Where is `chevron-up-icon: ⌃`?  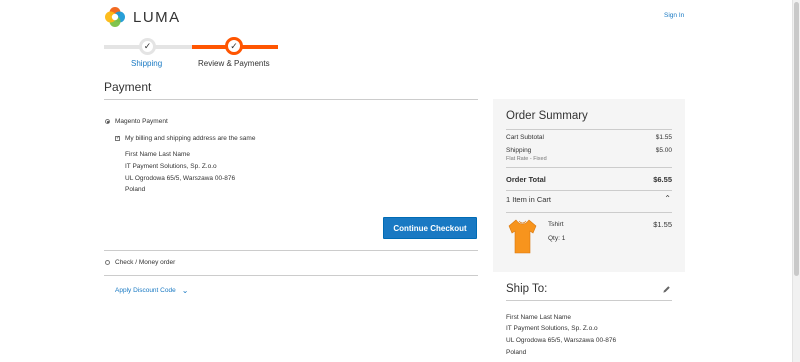 chevron-up-icon: ⌃ is located at coordinates (667, 198).